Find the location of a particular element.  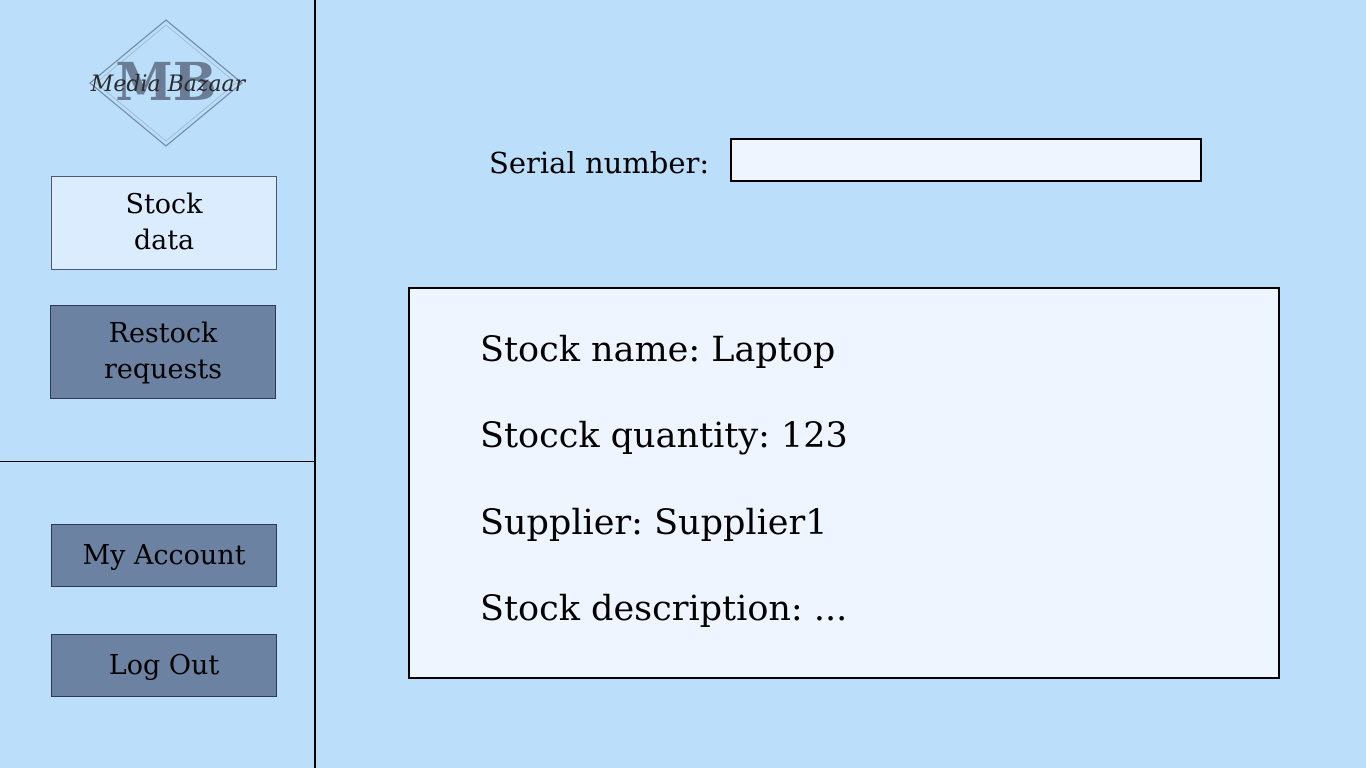

restock-requests-button: Restock requests is located at coordinates (163, 352).